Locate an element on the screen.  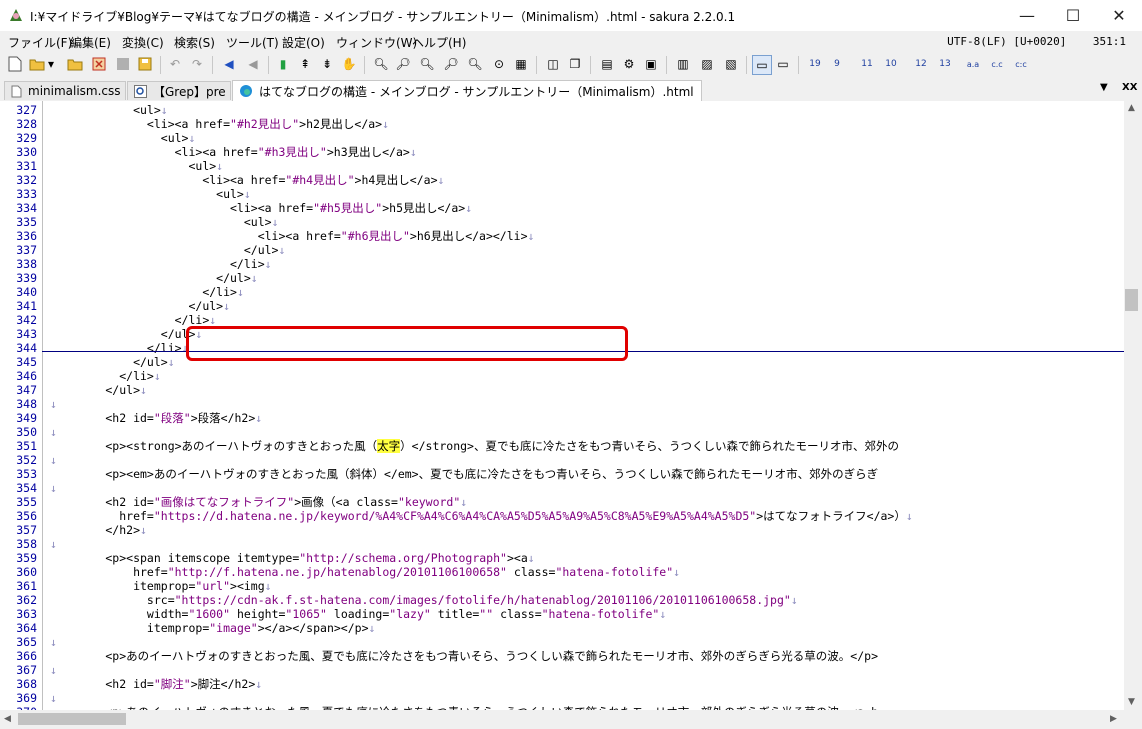
code-line: </h2>↓ is located at coordinates (98, 530).